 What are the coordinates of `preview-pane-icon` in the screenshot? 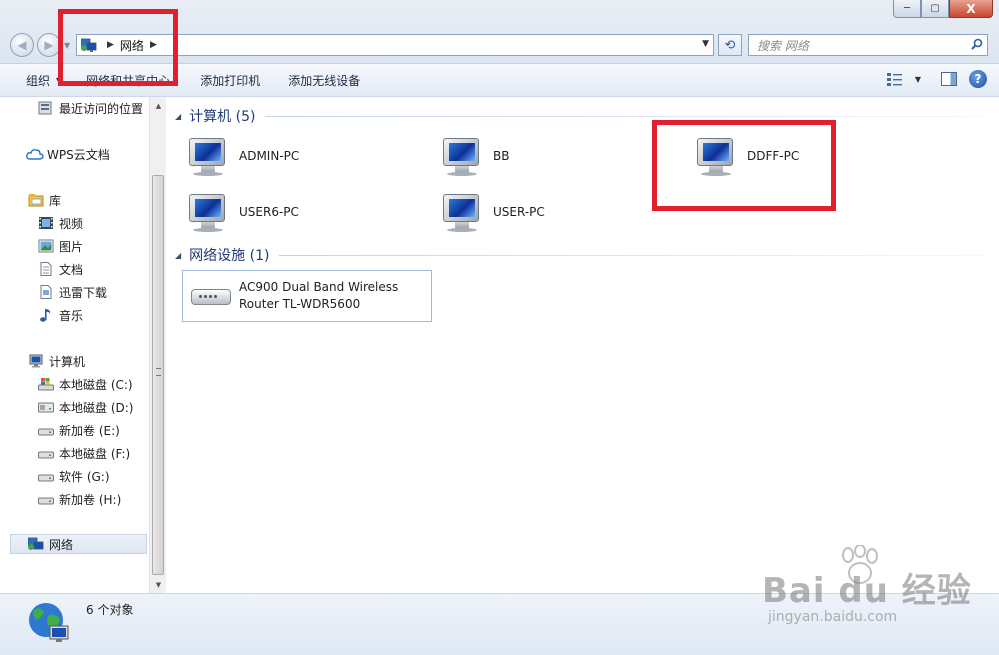 It's located at (949, 79).